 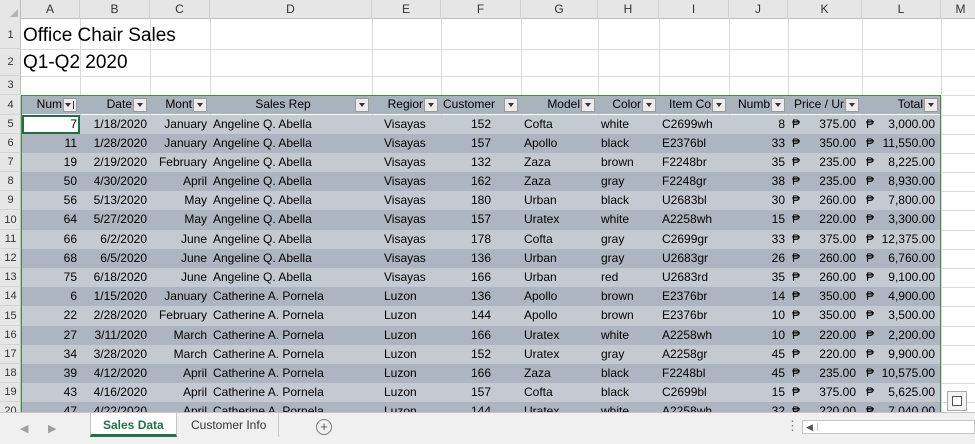 What do you see at coordinates (719, 105) in the screenshot?
I see `filter-dropdown-item-code-icon` at bounding box center [719, 105].